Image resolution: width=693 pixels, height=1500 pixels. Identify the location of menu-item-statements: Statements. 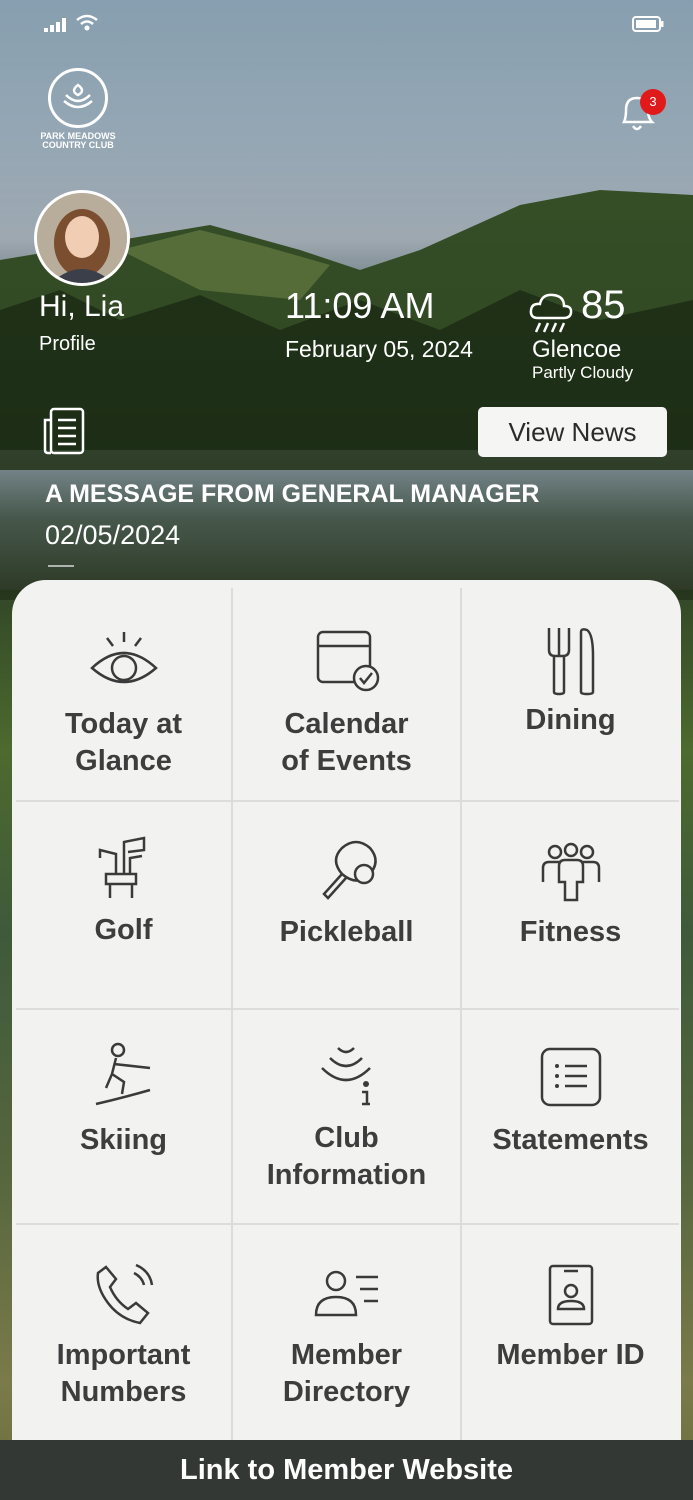
(570, 1116).